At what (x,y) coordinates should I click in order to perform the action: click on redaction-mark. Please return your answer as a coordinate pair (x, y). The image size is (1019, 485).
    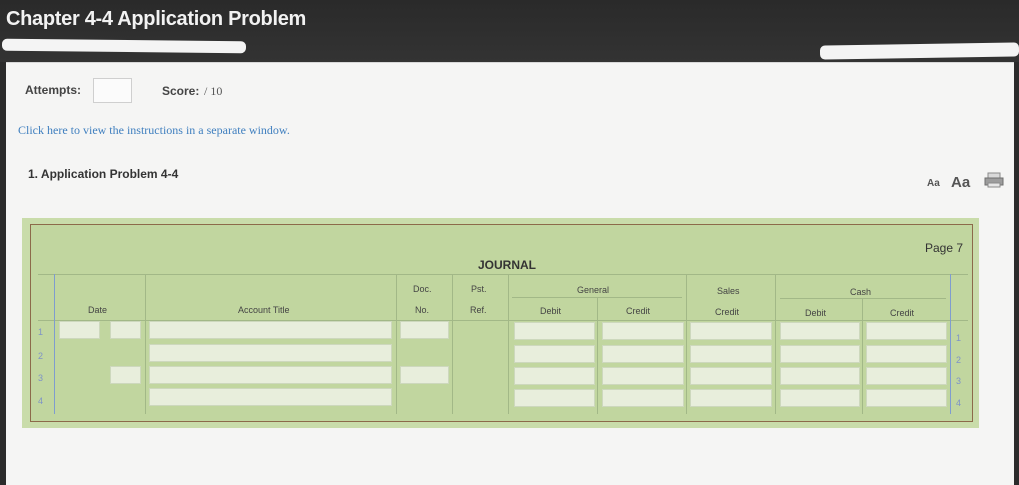
    Looking at the image, I should click on (124, 46).